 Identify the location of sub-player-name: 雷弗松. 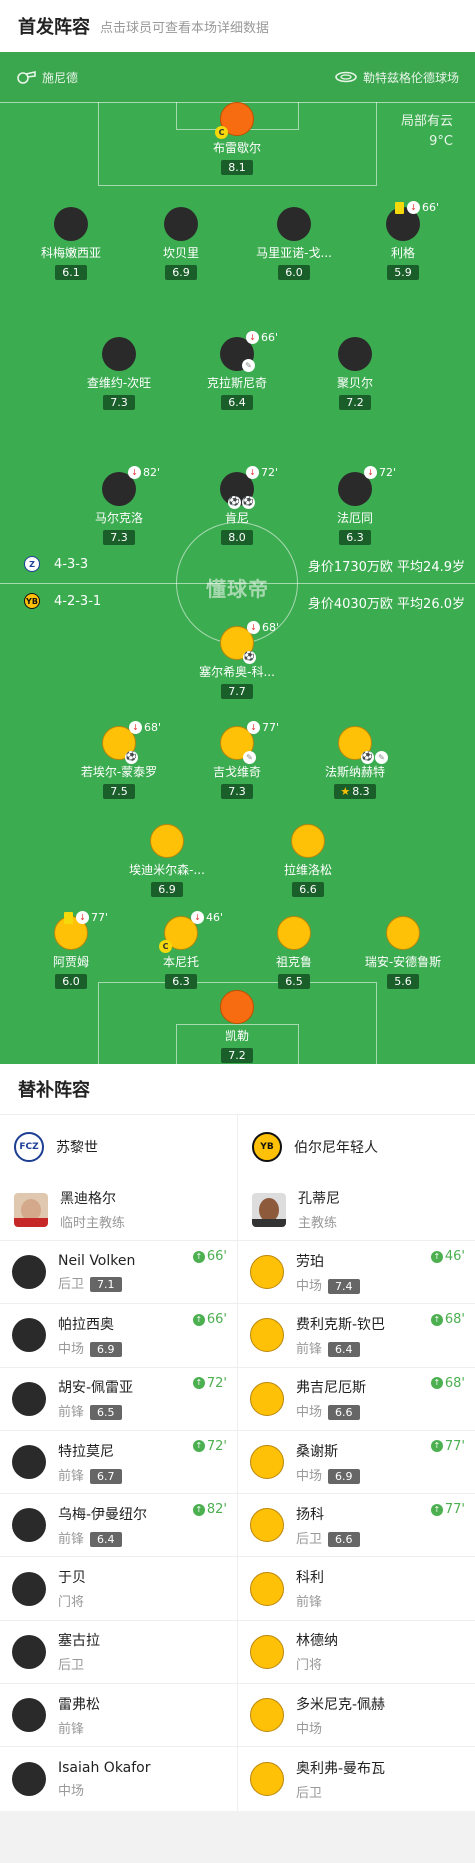
(79, 1704).